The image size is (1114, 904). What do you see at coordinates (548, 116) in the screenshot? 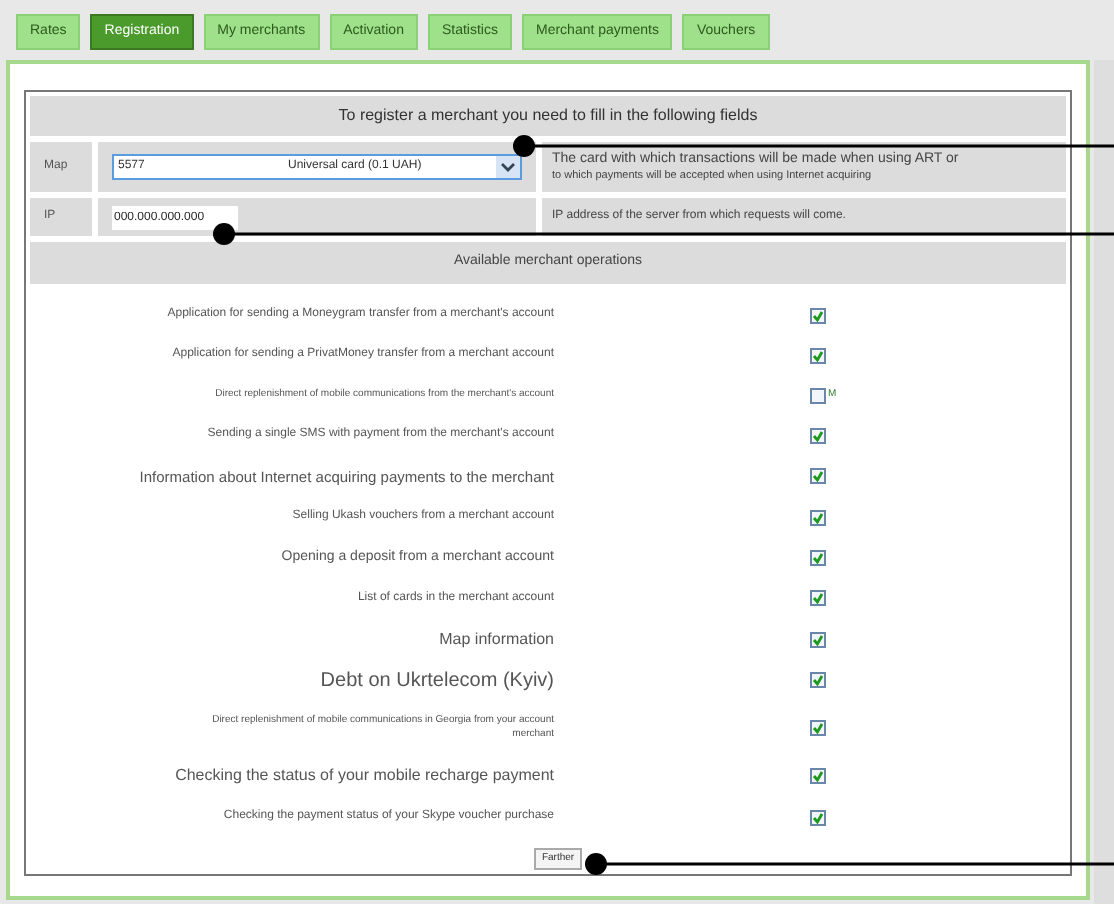
I see `form-title: To register a merchant you need to fill in the following fields` at bounding box center [548, 116].